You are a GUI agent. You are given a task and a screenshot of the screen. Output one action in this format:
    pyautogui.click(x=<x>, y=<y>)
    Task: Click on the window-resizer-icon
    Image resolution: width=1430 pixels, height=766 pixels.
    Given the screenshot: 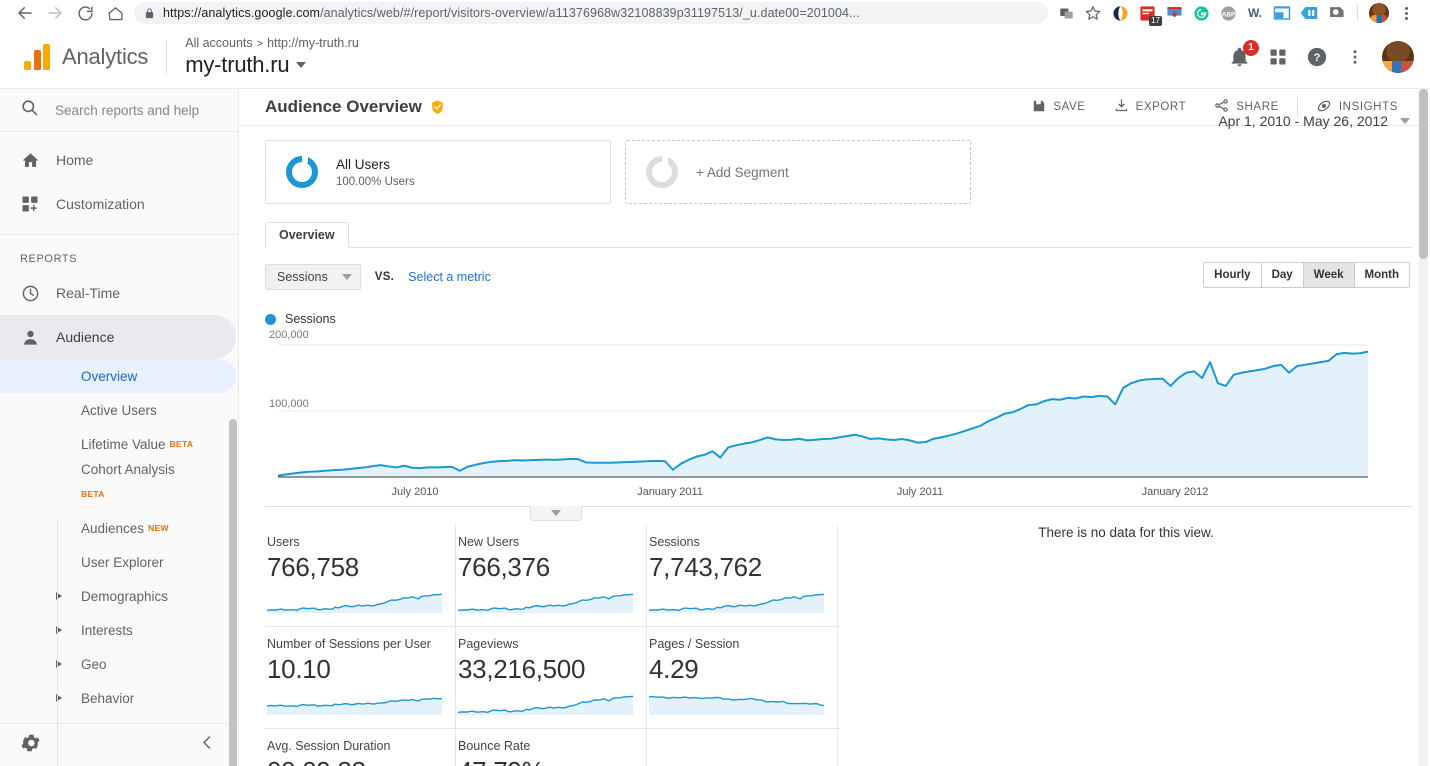 What is the action you would take?
    pyautogui.click(x=1282, y=13)
    